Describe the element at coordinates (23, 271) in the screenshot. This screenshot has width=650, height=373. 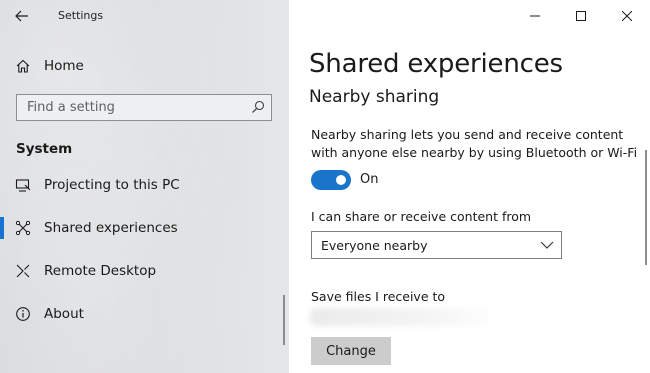
I see `remote-desktop-icon` at that location.